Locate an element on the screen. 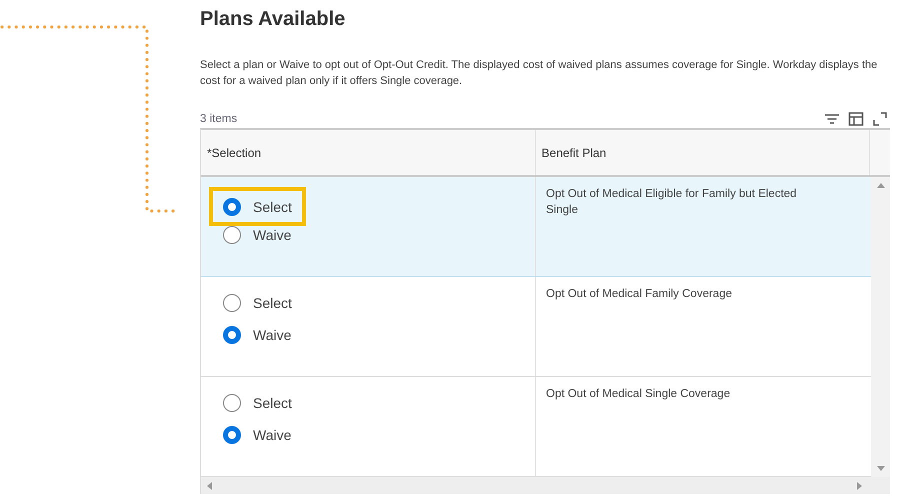 This screenshot has height=501, width=900. description: Select a plan or Waive to opt out of Opt-Out Credit. The displayed cost of waived plans assumes coverage for Single. Workday displays the cost for a waived plan only if it offers Single coverage. is located at coordinates (539, 73).